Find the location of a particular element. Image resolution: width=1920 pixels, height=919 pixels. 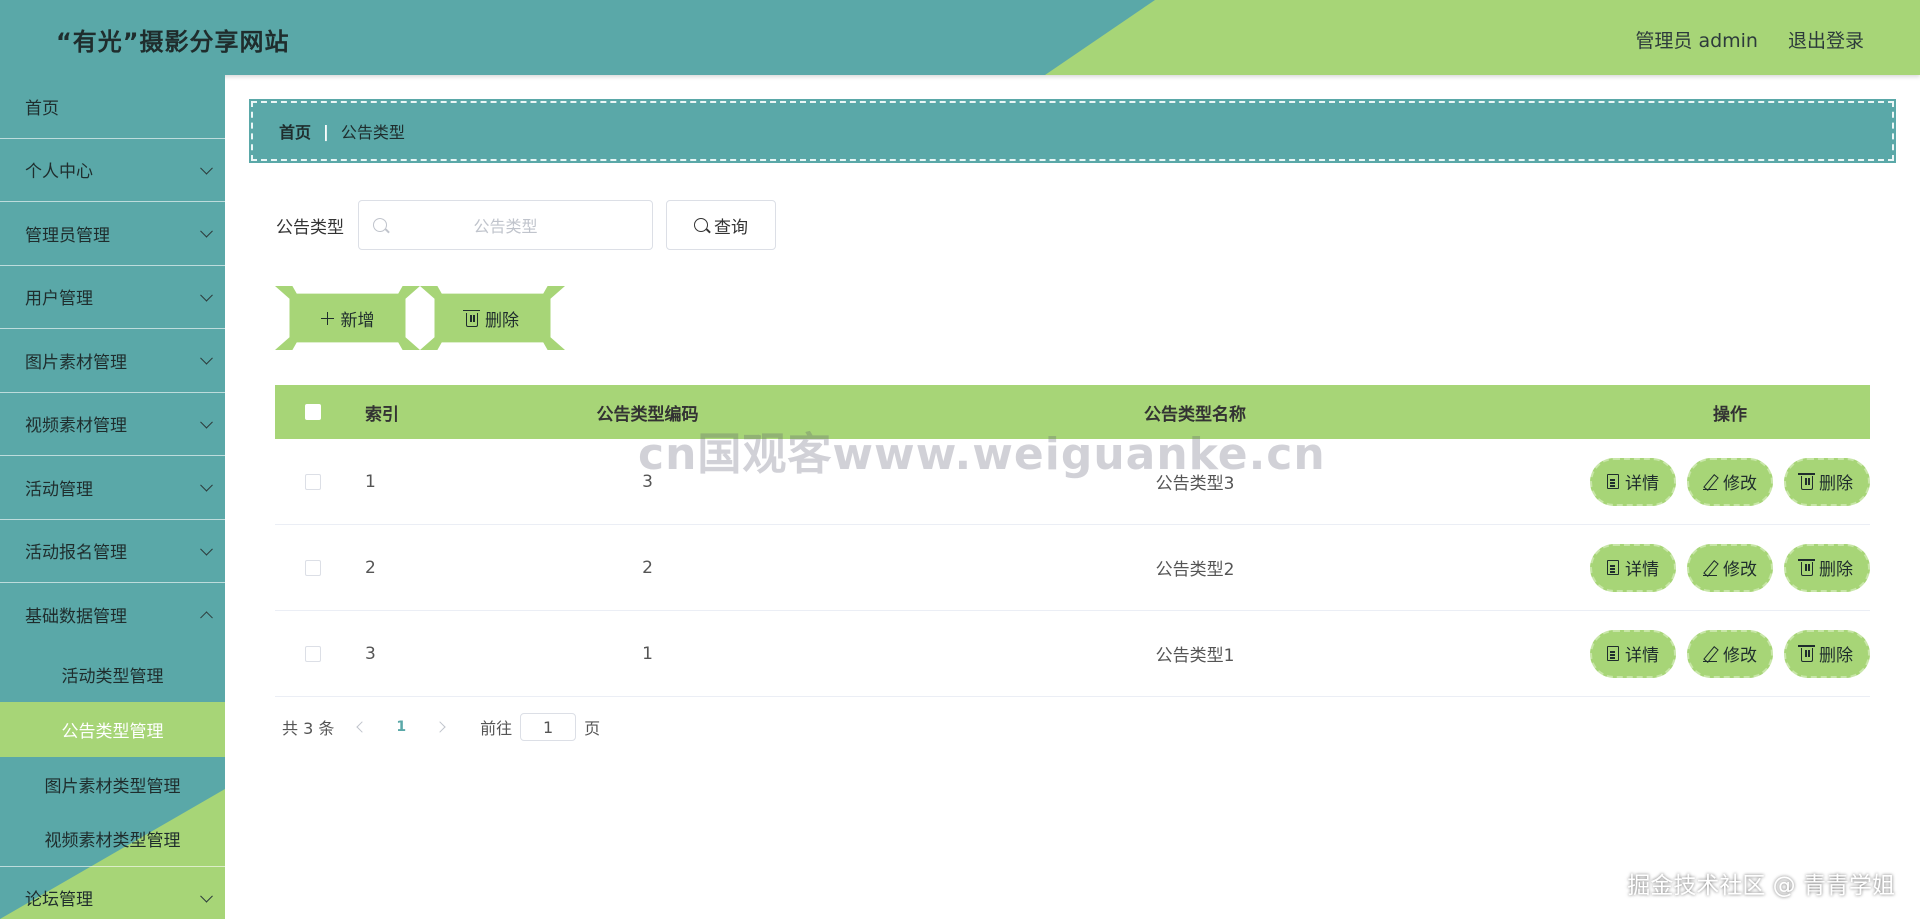

sidebar-item-video-material: 视频素材管理 is located at coordinates (112, 424).